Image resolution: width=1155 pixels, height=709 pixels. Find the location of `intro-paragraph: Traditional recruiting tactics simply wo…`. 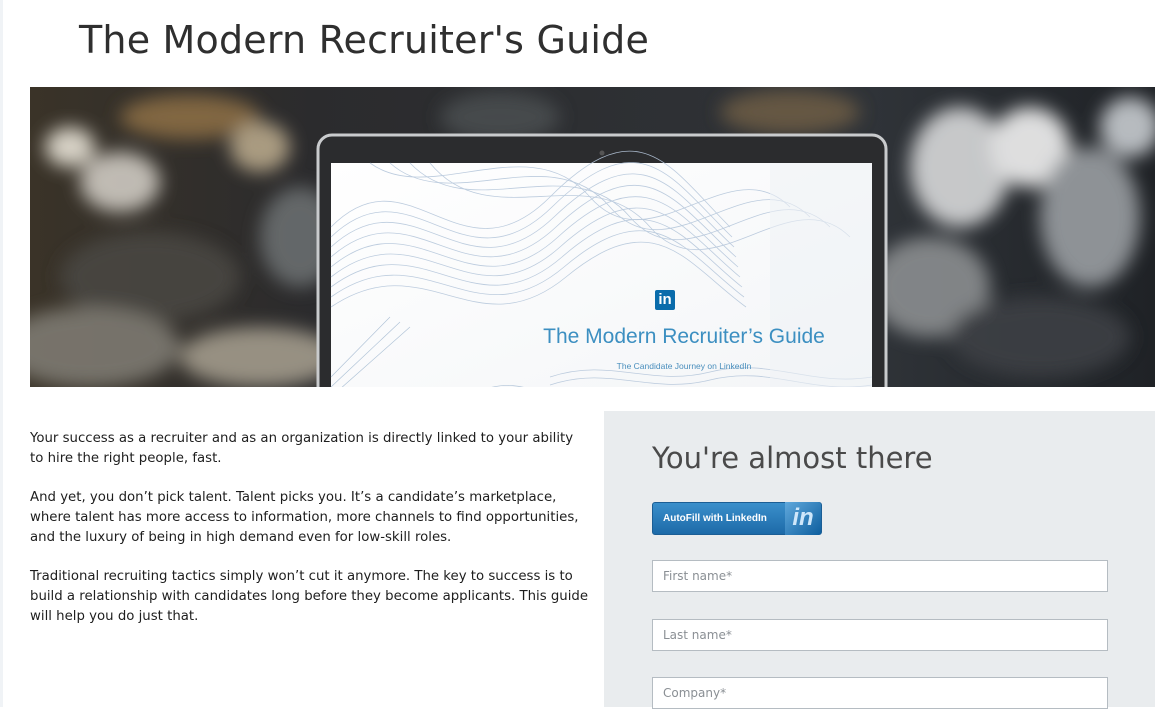

intro-paragraph: Traditional recruiting tactics simply wo… is located at coordinates (309, 596).